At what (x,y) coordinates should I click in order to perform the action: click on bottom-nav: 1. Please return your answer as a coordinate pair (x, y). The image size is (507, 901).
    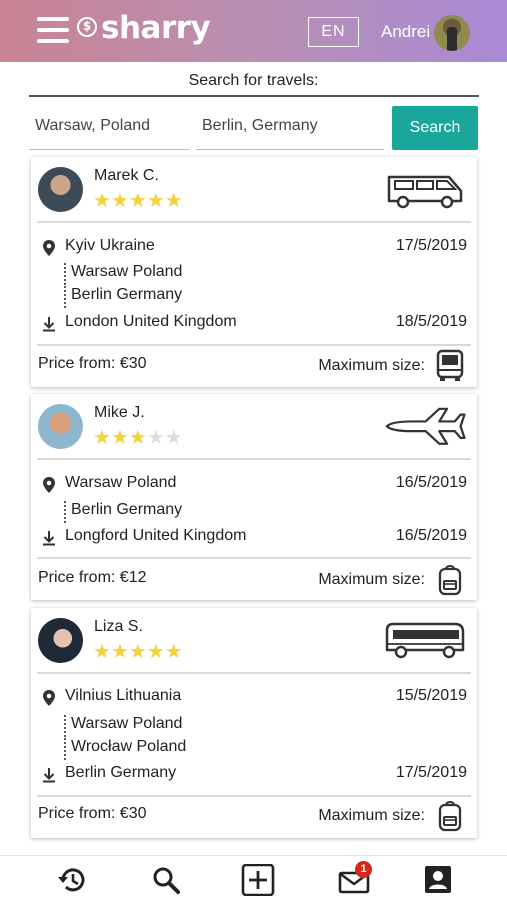
    Looking at the image, I should click on (253, 877).